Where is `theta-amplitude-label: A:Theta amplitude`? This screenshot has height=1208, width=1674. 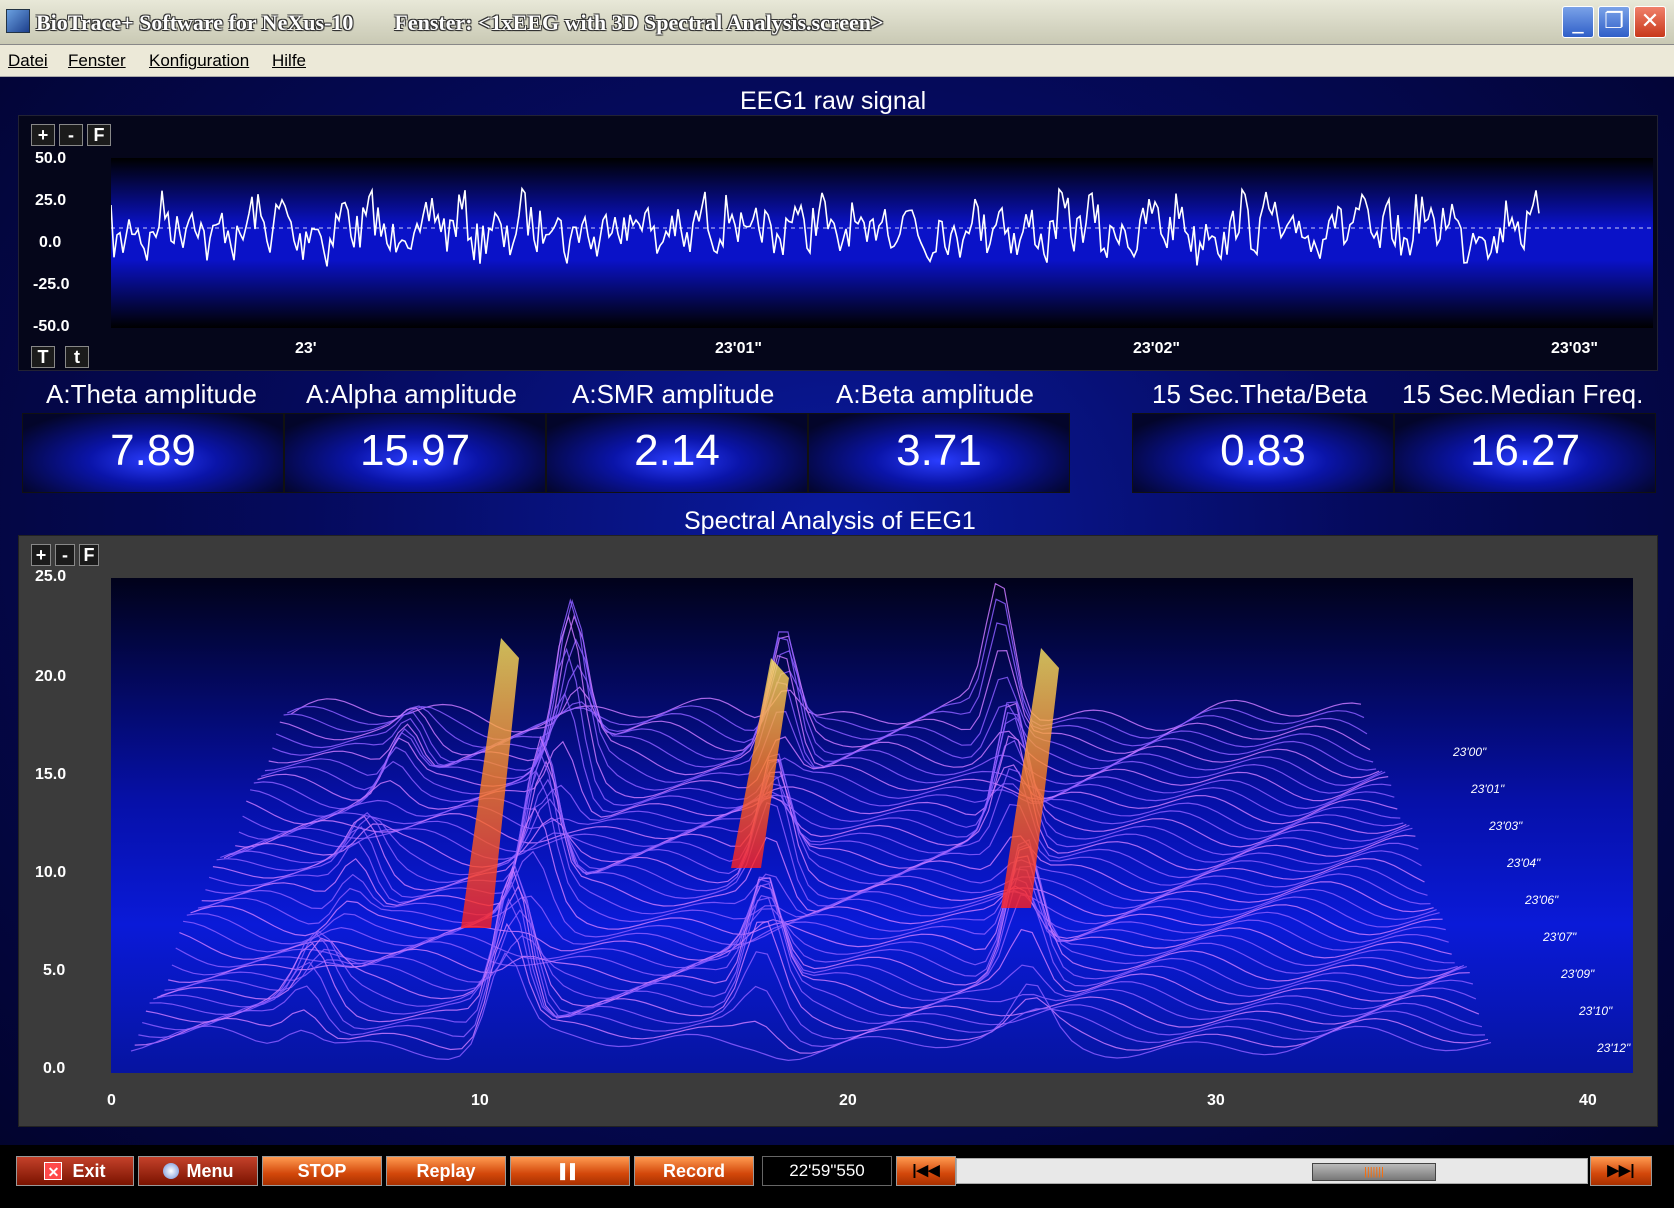
theta-amplitude-label: A:Theta amplitude is located at coordinates (152, 394).